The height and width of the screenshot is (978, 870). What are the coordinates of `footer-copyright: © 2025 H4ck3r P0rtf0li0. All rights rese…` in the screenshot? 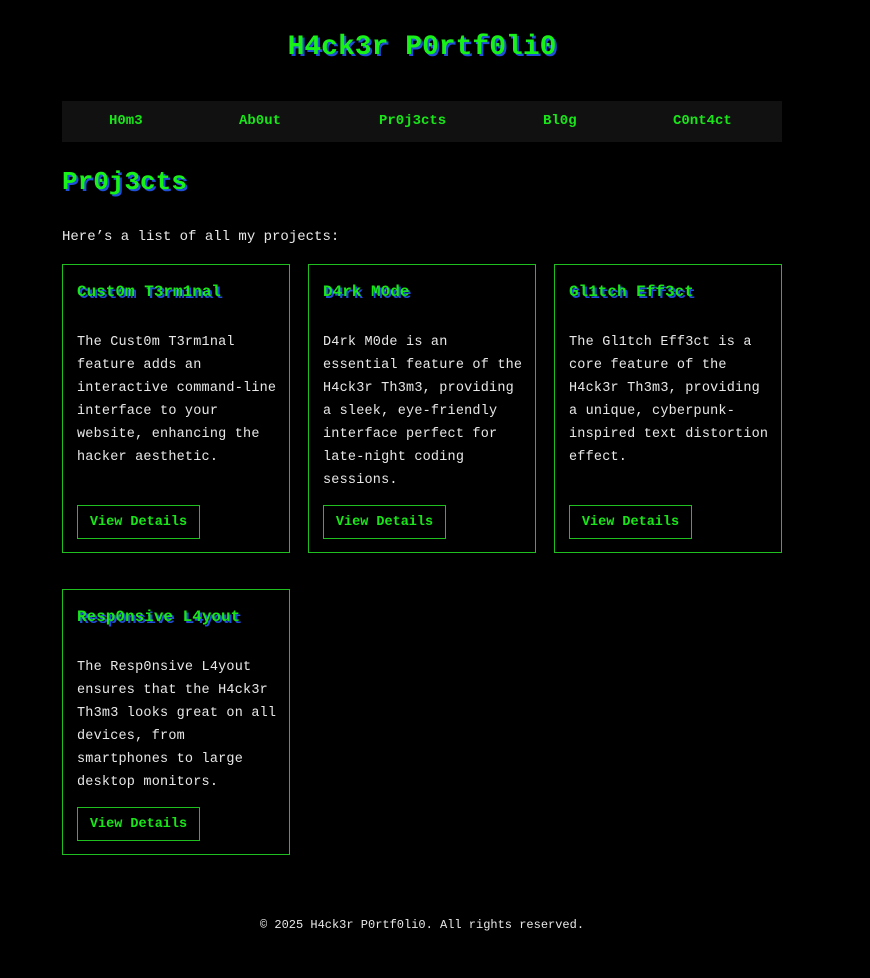 It's located at (422, 925).